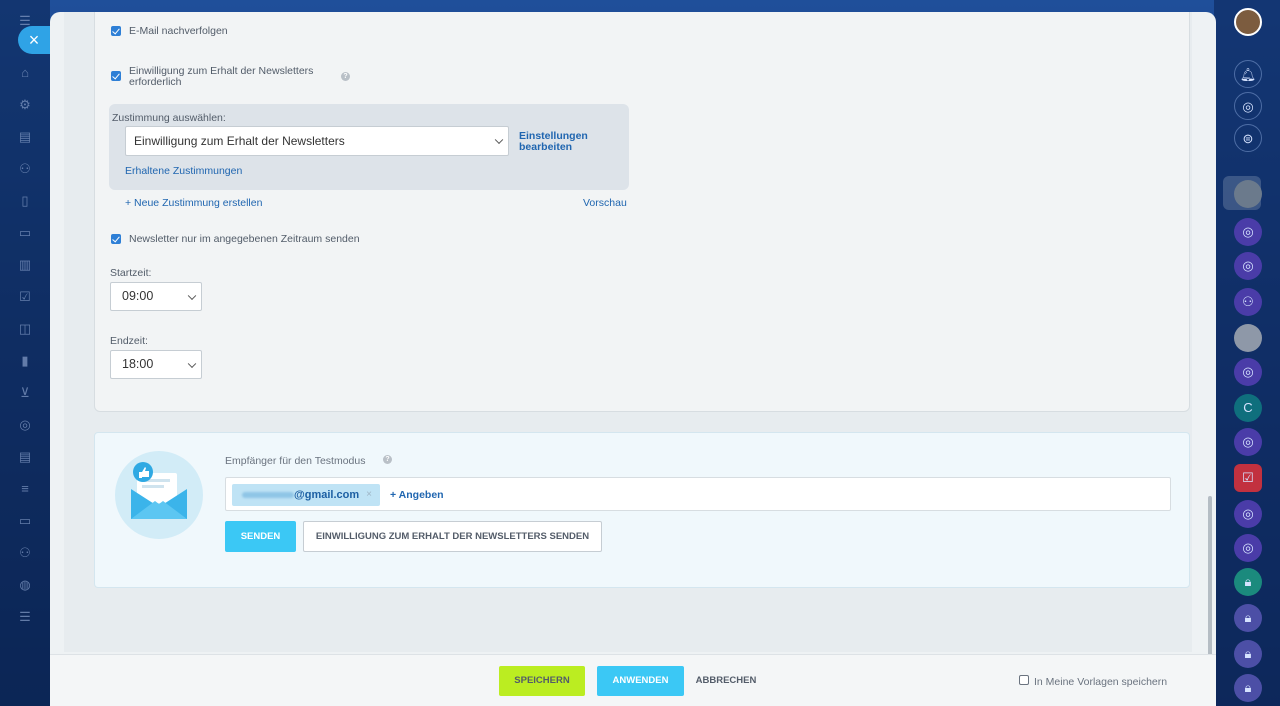 Image resolution: width=1280 pixels, height=706 pixels. I want to click on start-time-label: Startzeit:, so click(131, 273).